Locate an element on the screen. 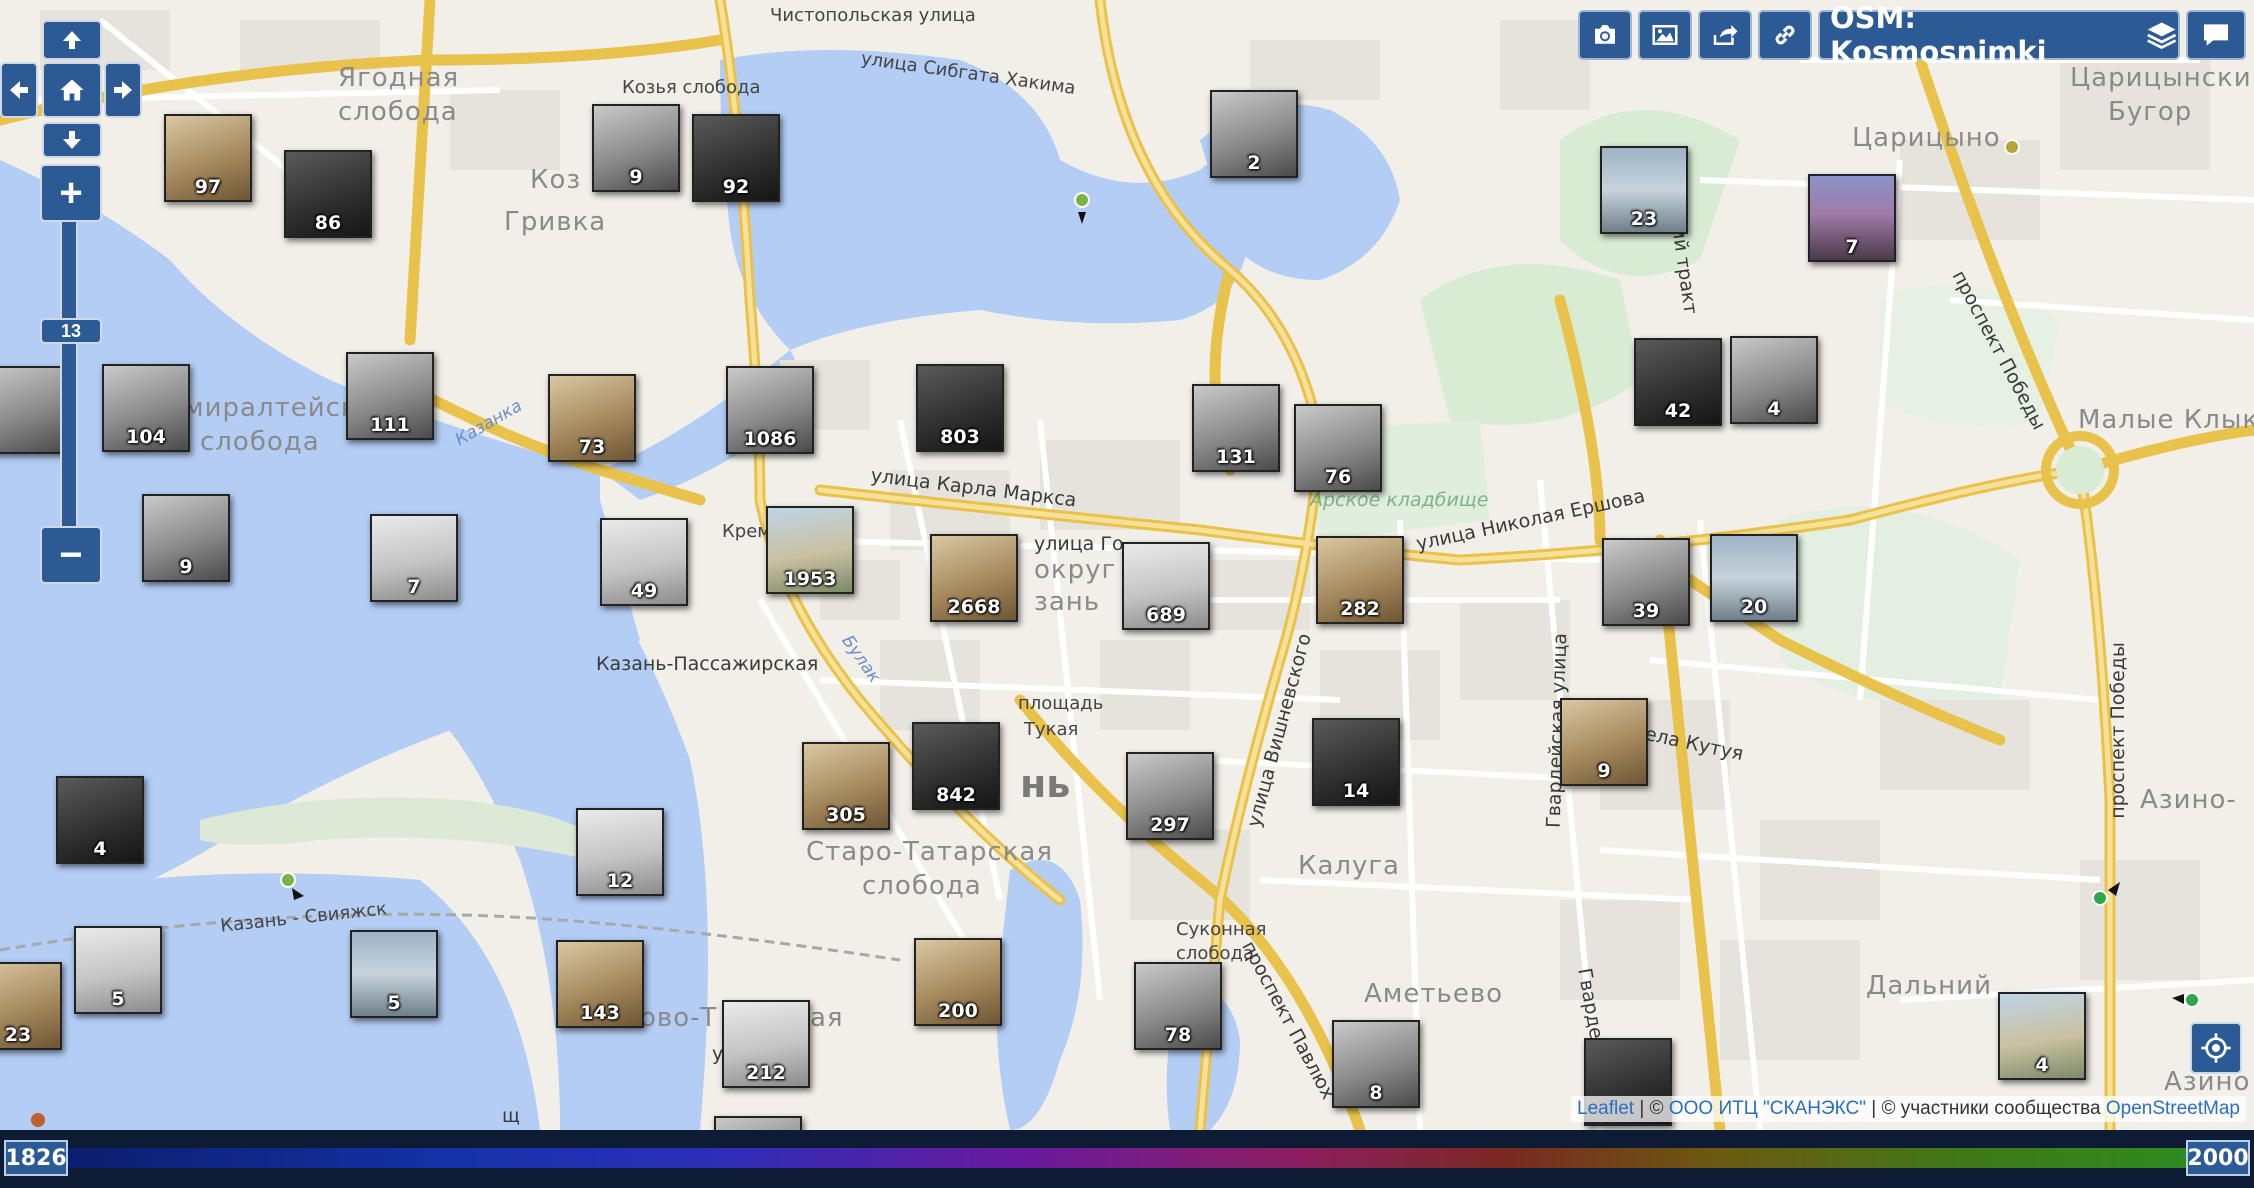  label-u2: щ is located at coordinates (511, 1116).